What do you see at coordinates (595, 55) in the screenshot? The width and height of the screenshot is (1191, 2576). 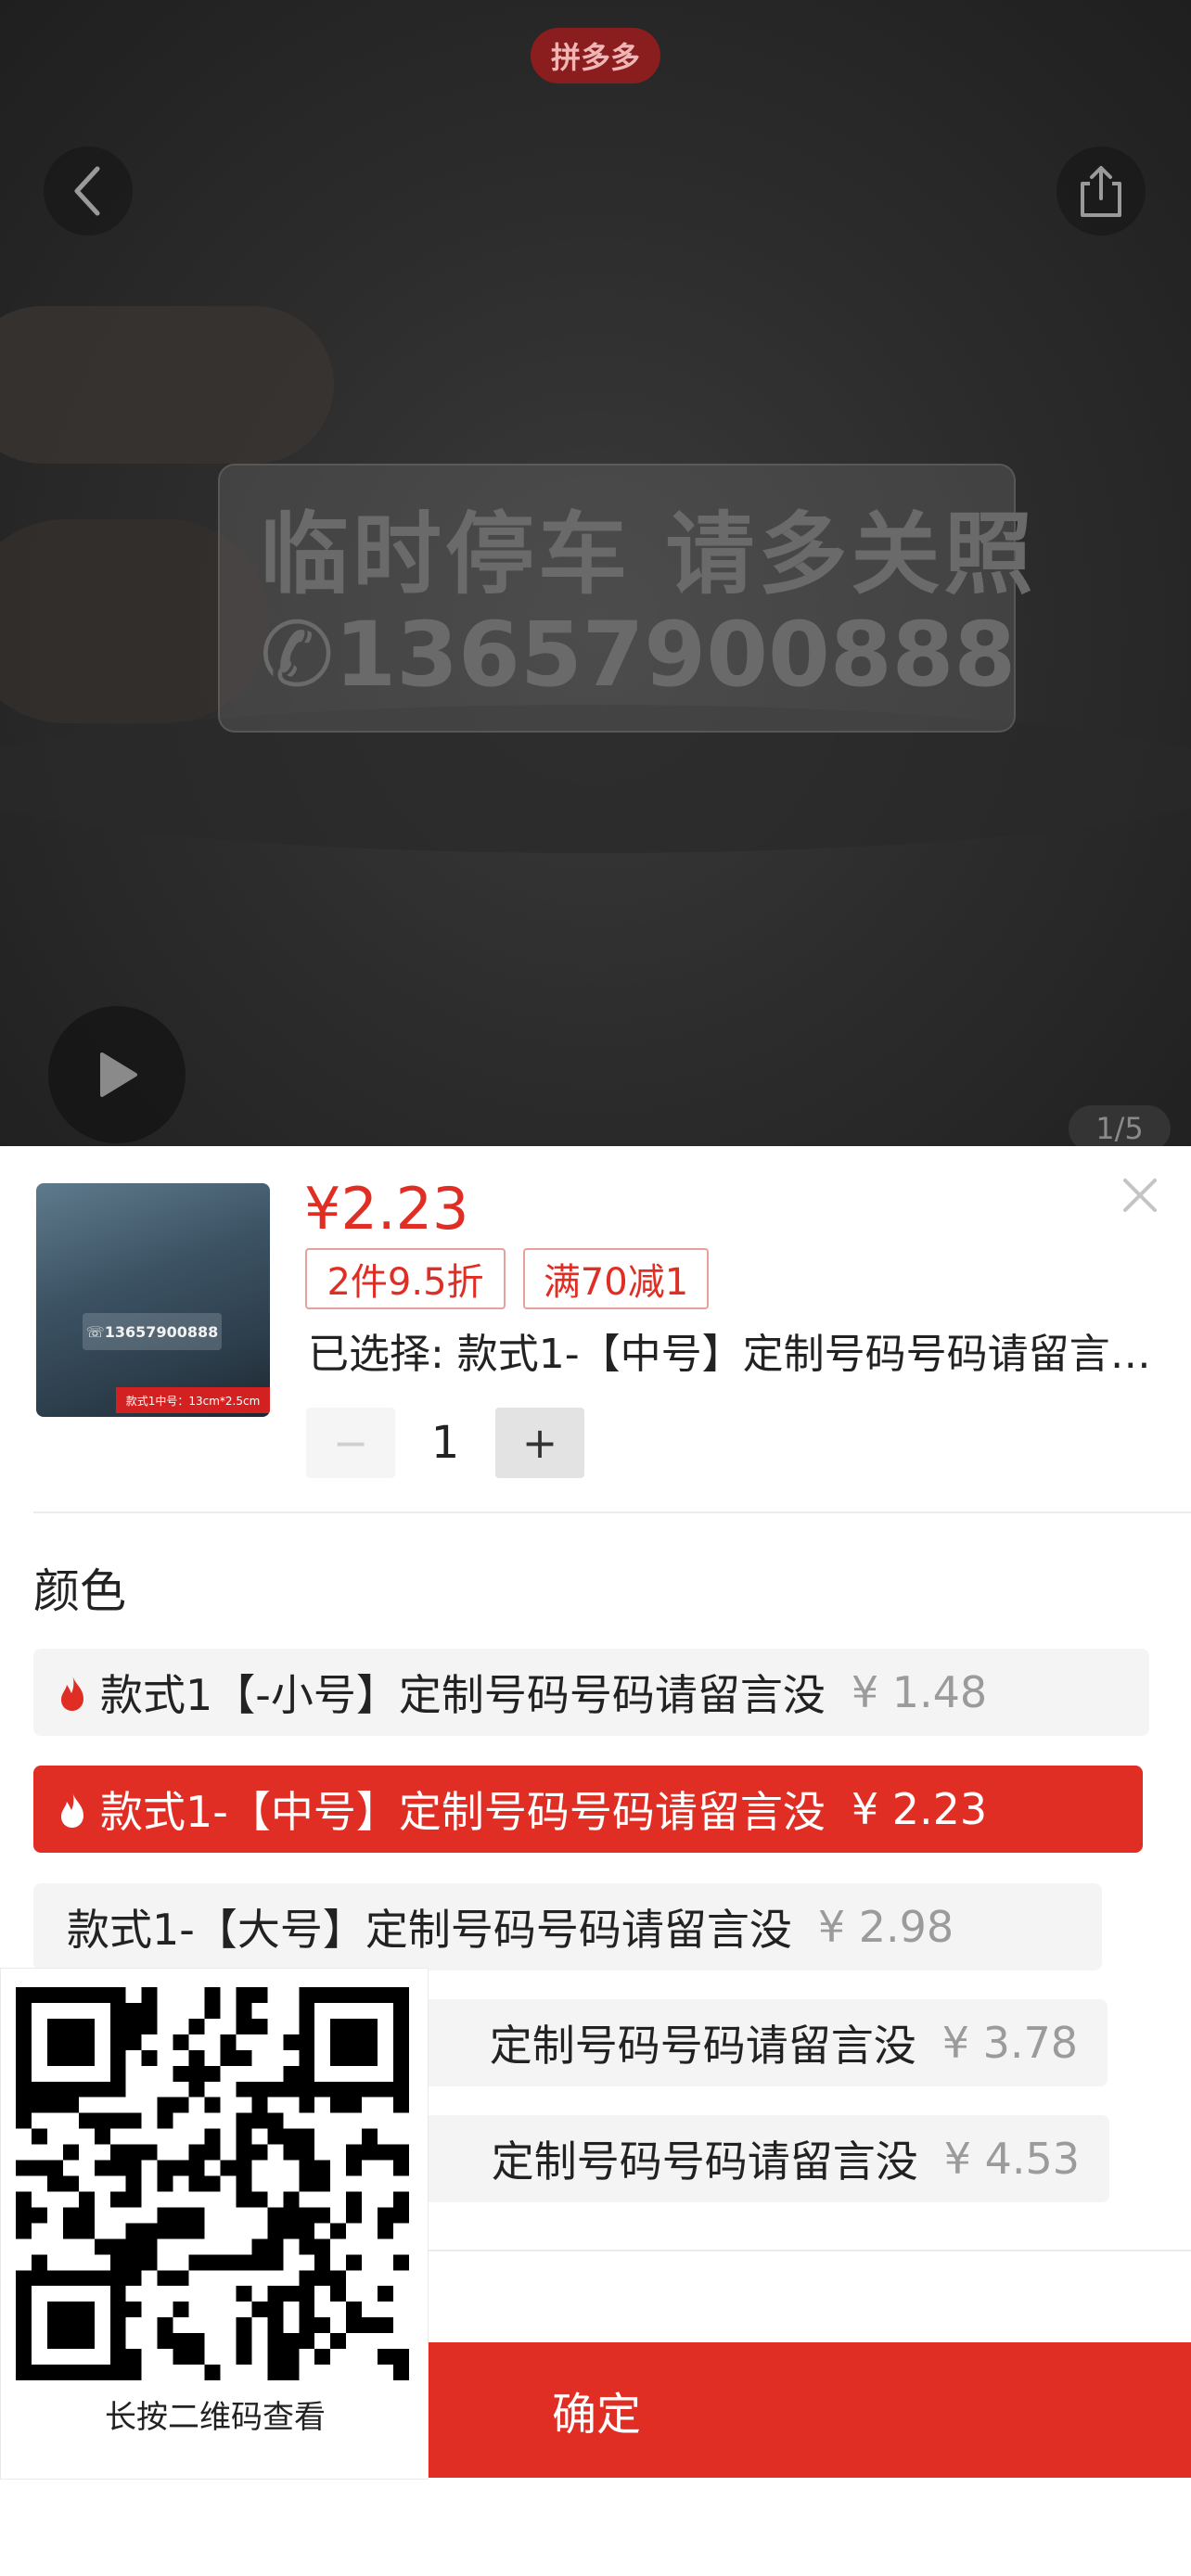 I see `pinduoduo-logo: 拼多多` at bounding box center [595, 55].